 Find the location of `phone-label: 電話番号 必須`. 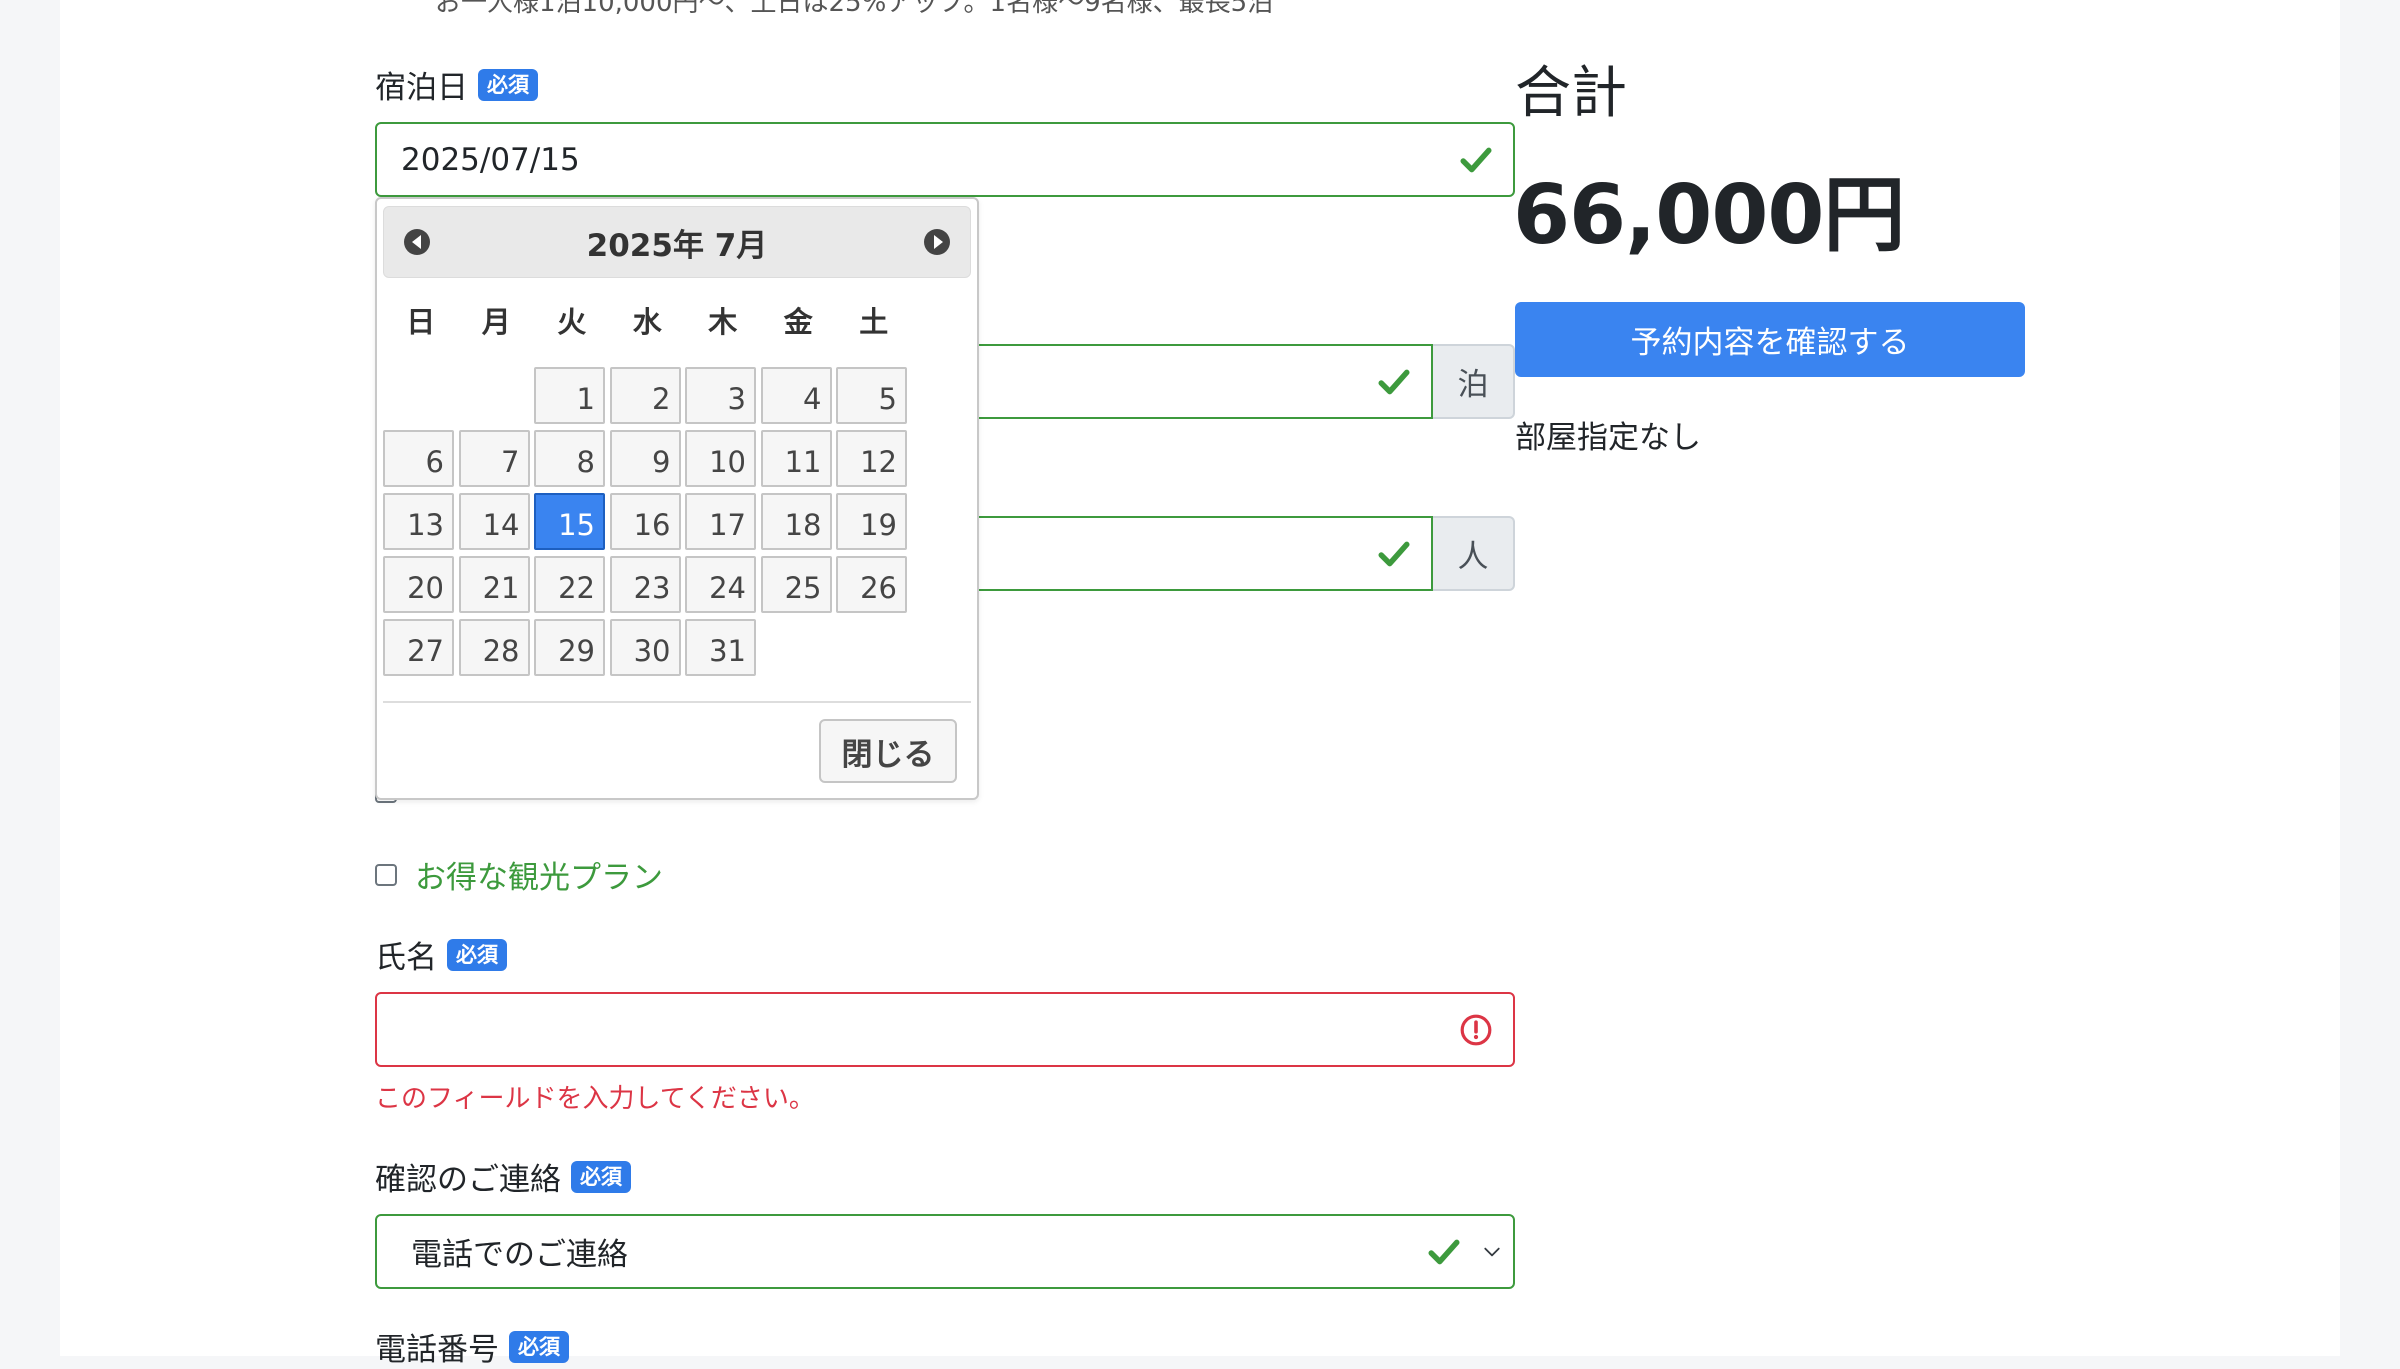

phone-label: 電話番号 必須 is located at coordinates (472, 1346).